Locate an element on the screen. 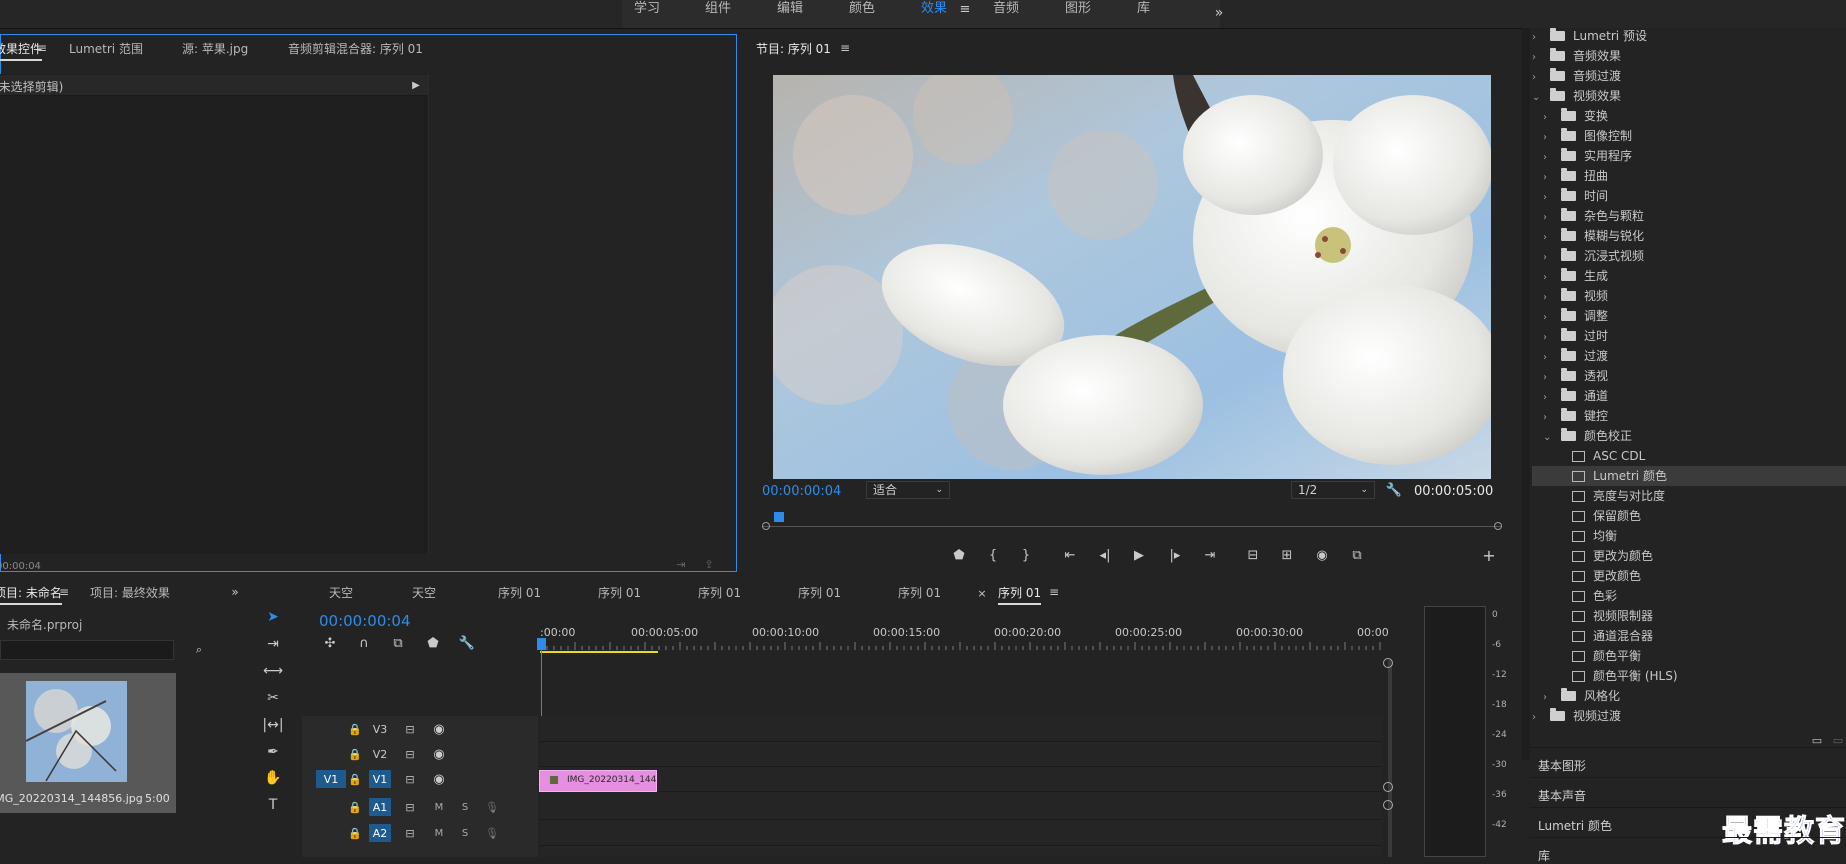 The height and width of the screenshot is (864, 1846). track-label: V3 is located at coordinates (380, 729).